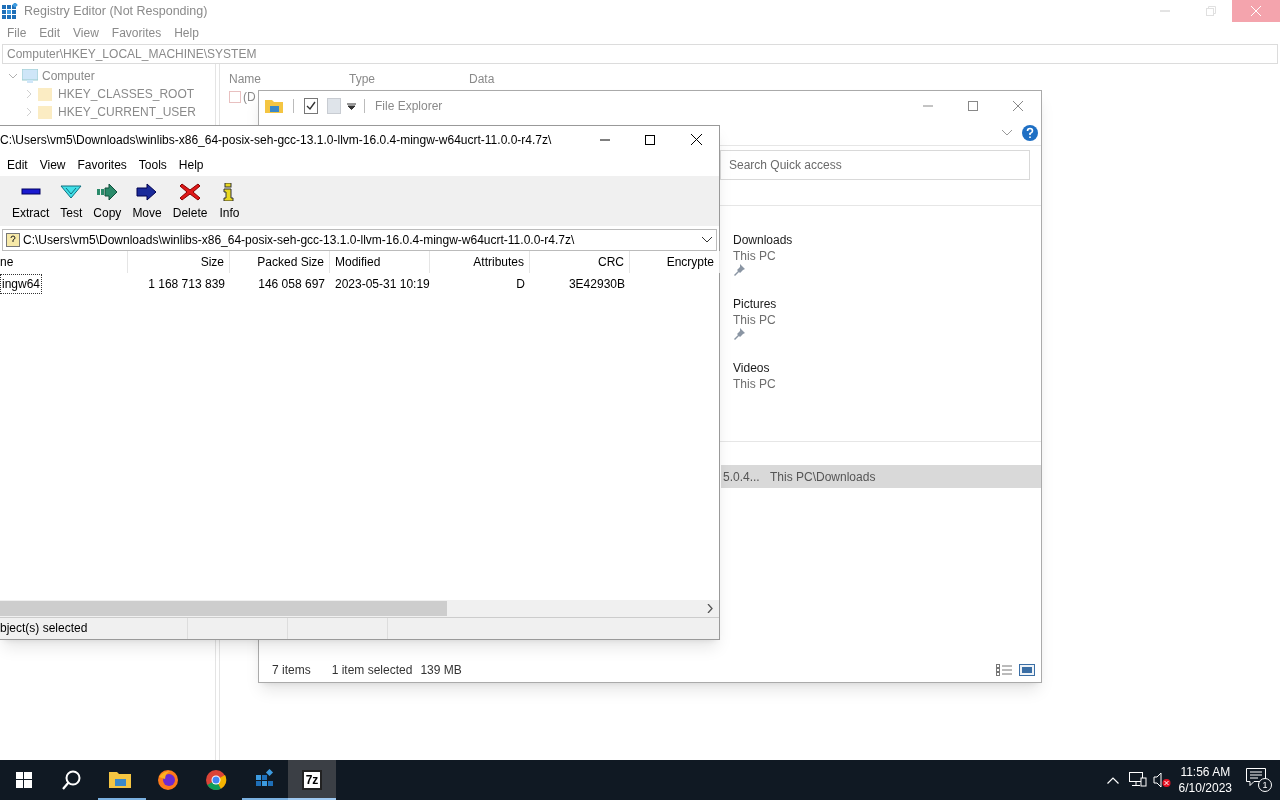 The width and height of the screenshot is (1280, 800). What do you see at coordinates (94, 628) in the screenshot?
I see `status-text: bject(s) selected` at bounding box center [94, 628].